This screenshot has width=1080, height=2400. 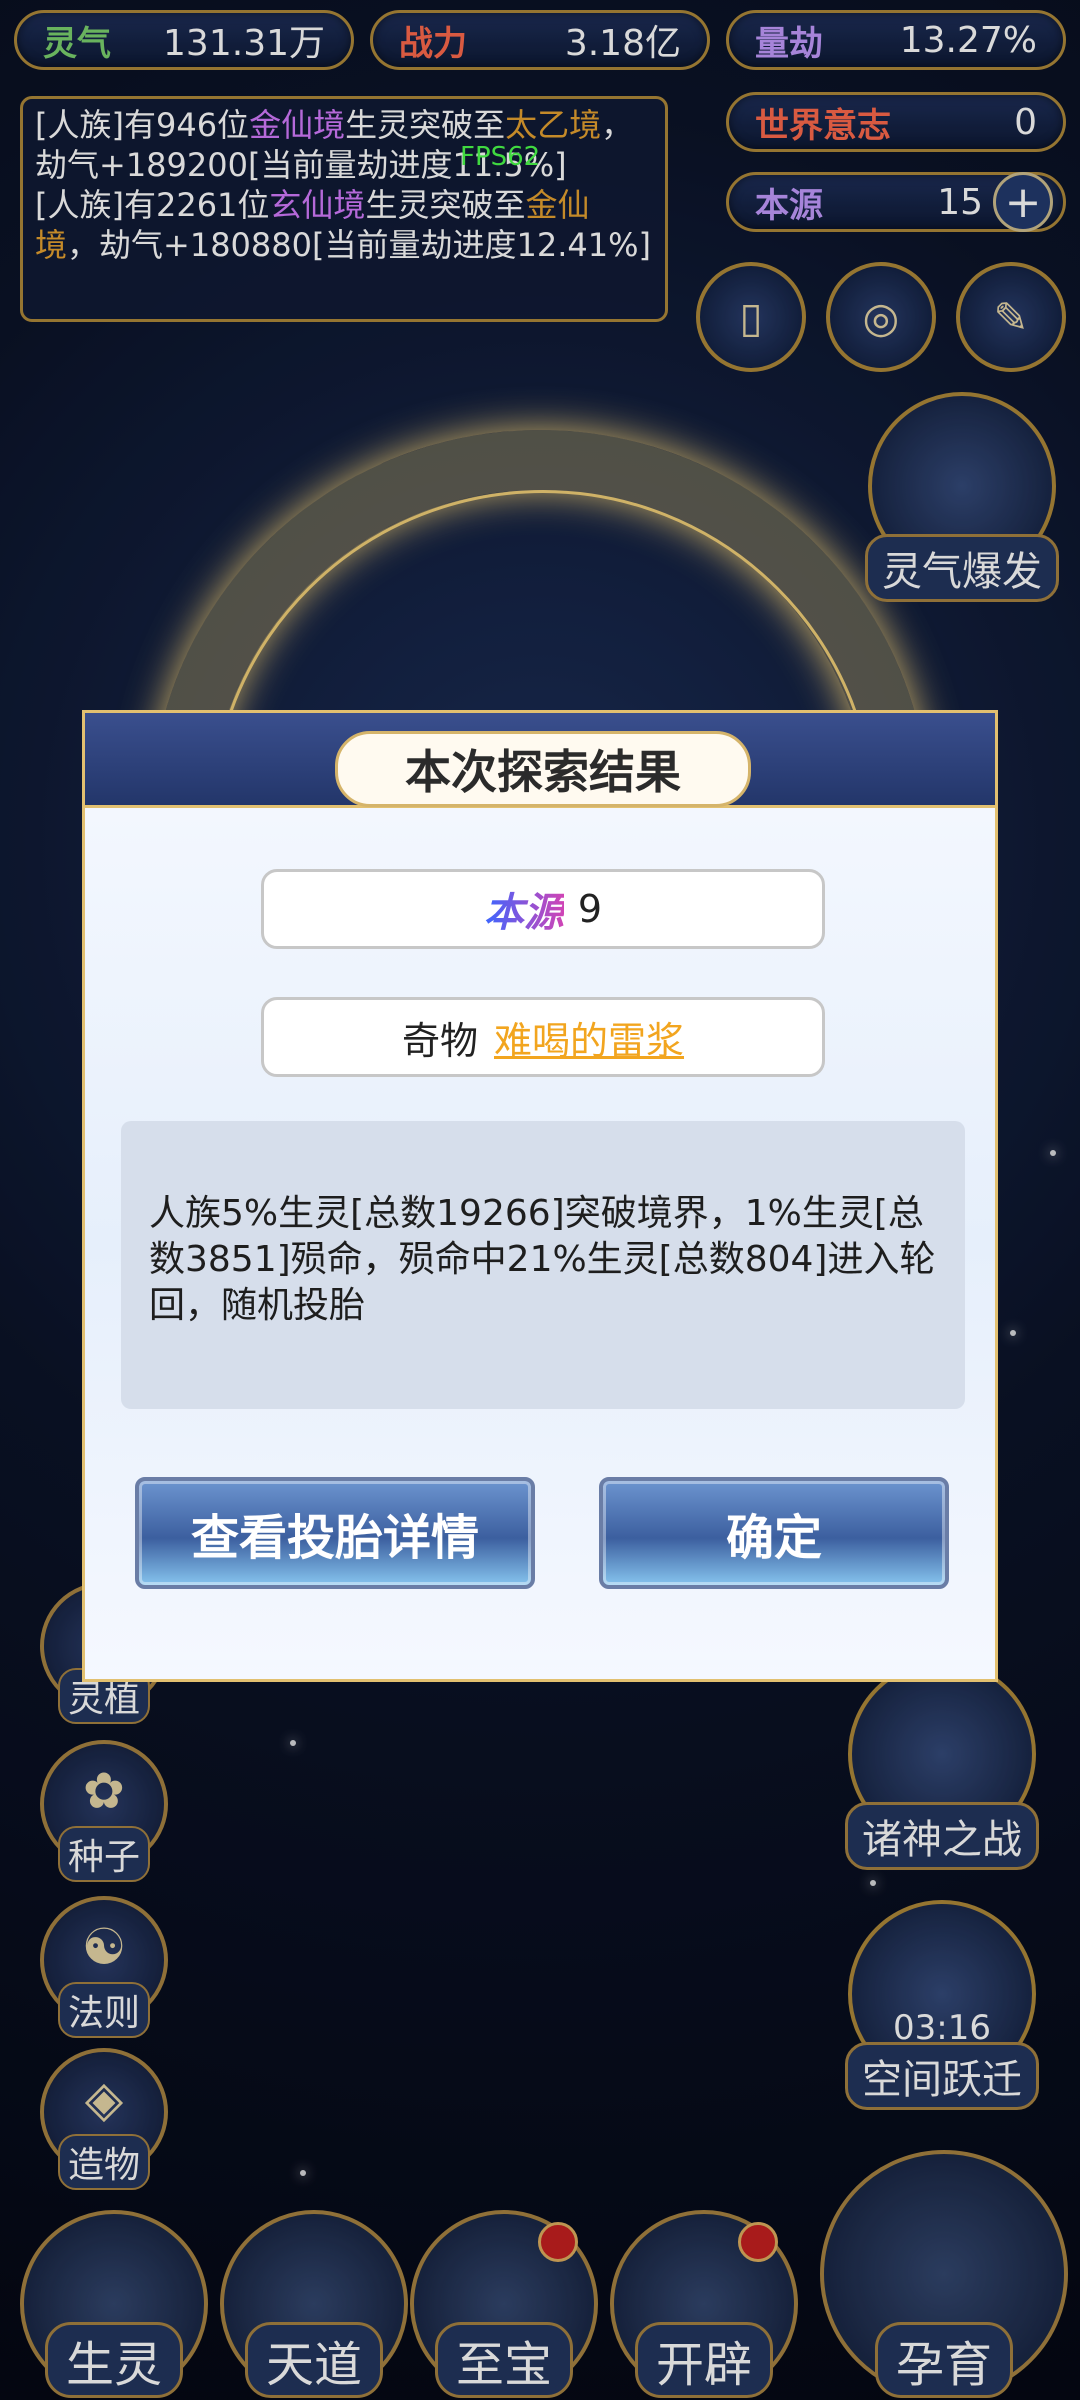 I want to click on reward-item-link: 难喝的雷浆, so click(x=589, y=1037).